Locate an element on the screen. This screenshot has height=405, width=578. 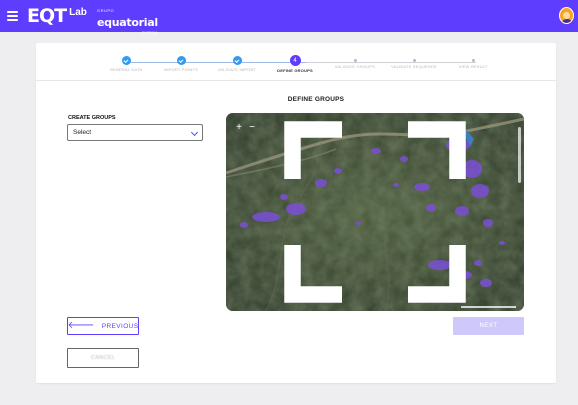
brand-sup: Lab is located at coordinates (78, 12).